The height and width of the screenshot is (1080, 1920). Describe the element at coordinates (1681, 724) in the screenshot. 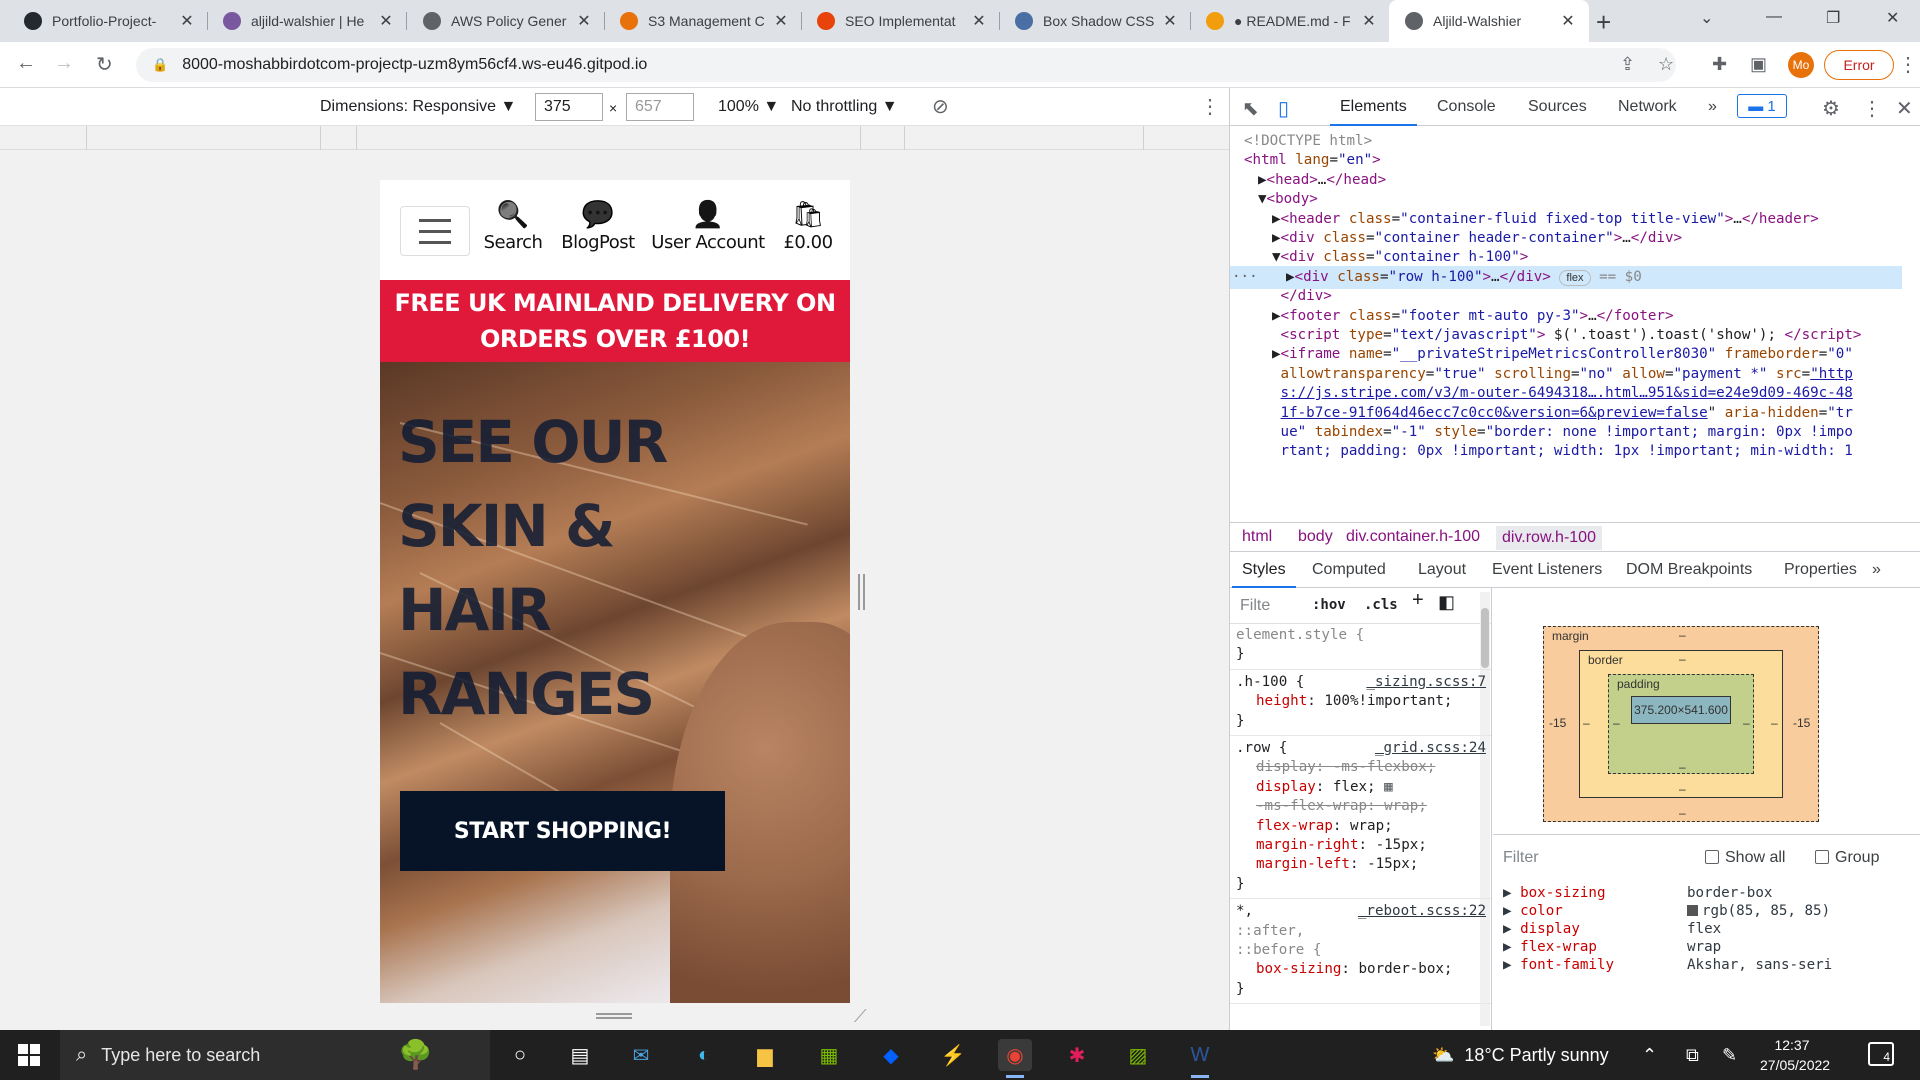

I see `box-padding: padding` at that location.